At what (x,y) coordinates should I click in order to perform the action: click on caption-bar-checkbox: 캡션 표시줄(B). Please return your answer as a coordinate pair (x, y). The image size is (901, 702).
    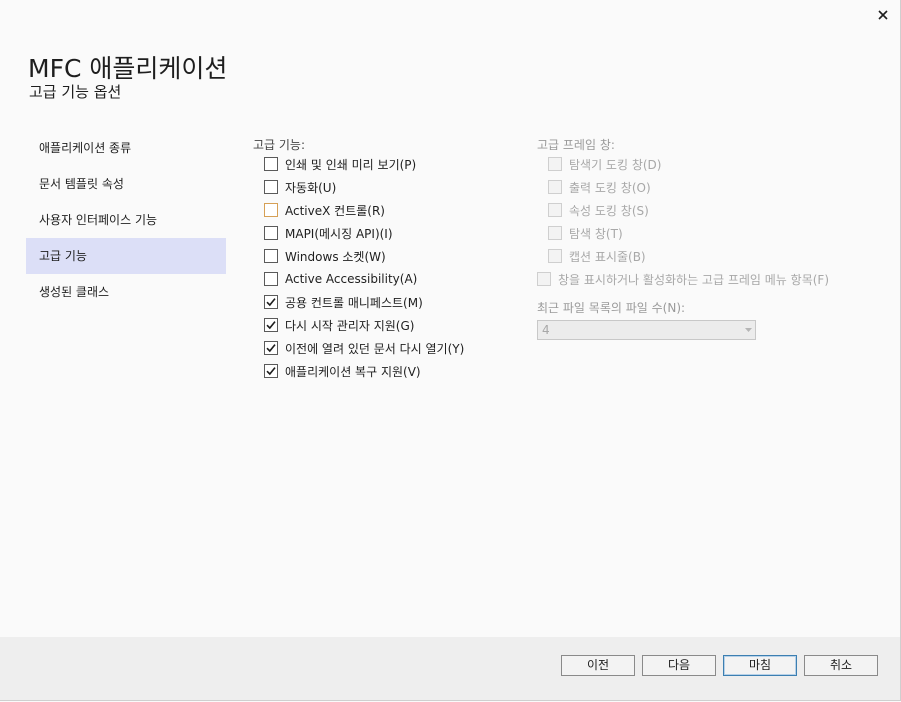
    Looking at the image, I should click on (597, 256).